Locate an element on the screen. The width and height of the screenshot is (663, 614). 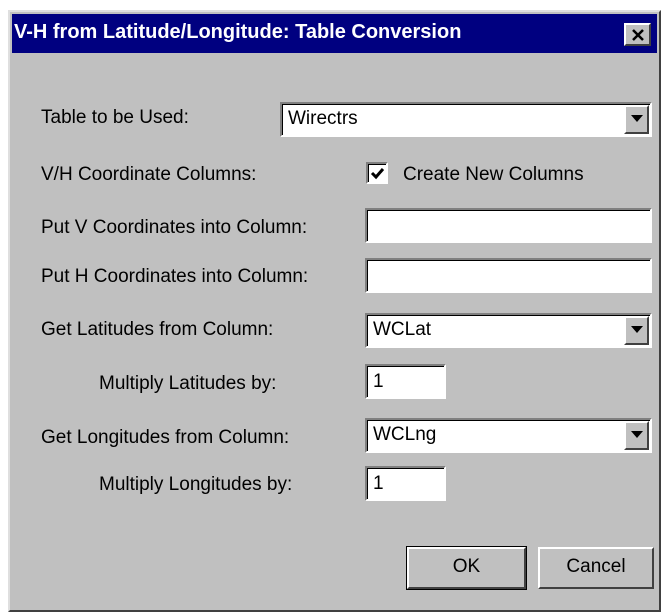
lat-column-label: Get Latitudes from Column: is located at coordinates (157, 329).